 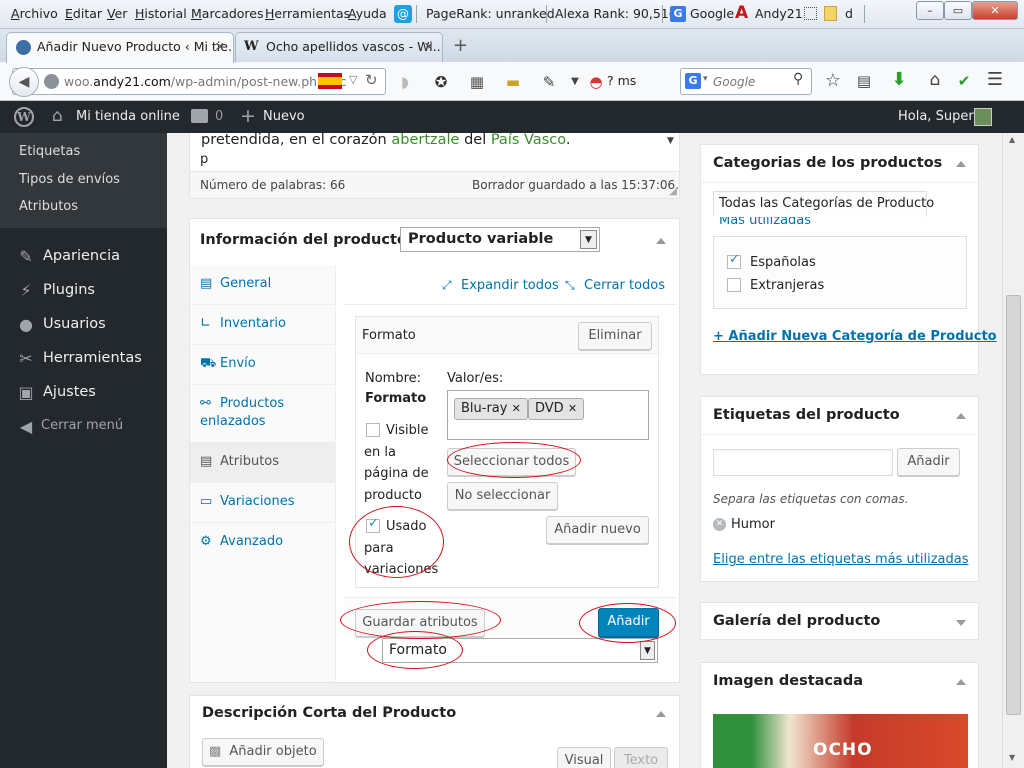 I want to click on expand-toggle-icon, so click(x=961, y=623).